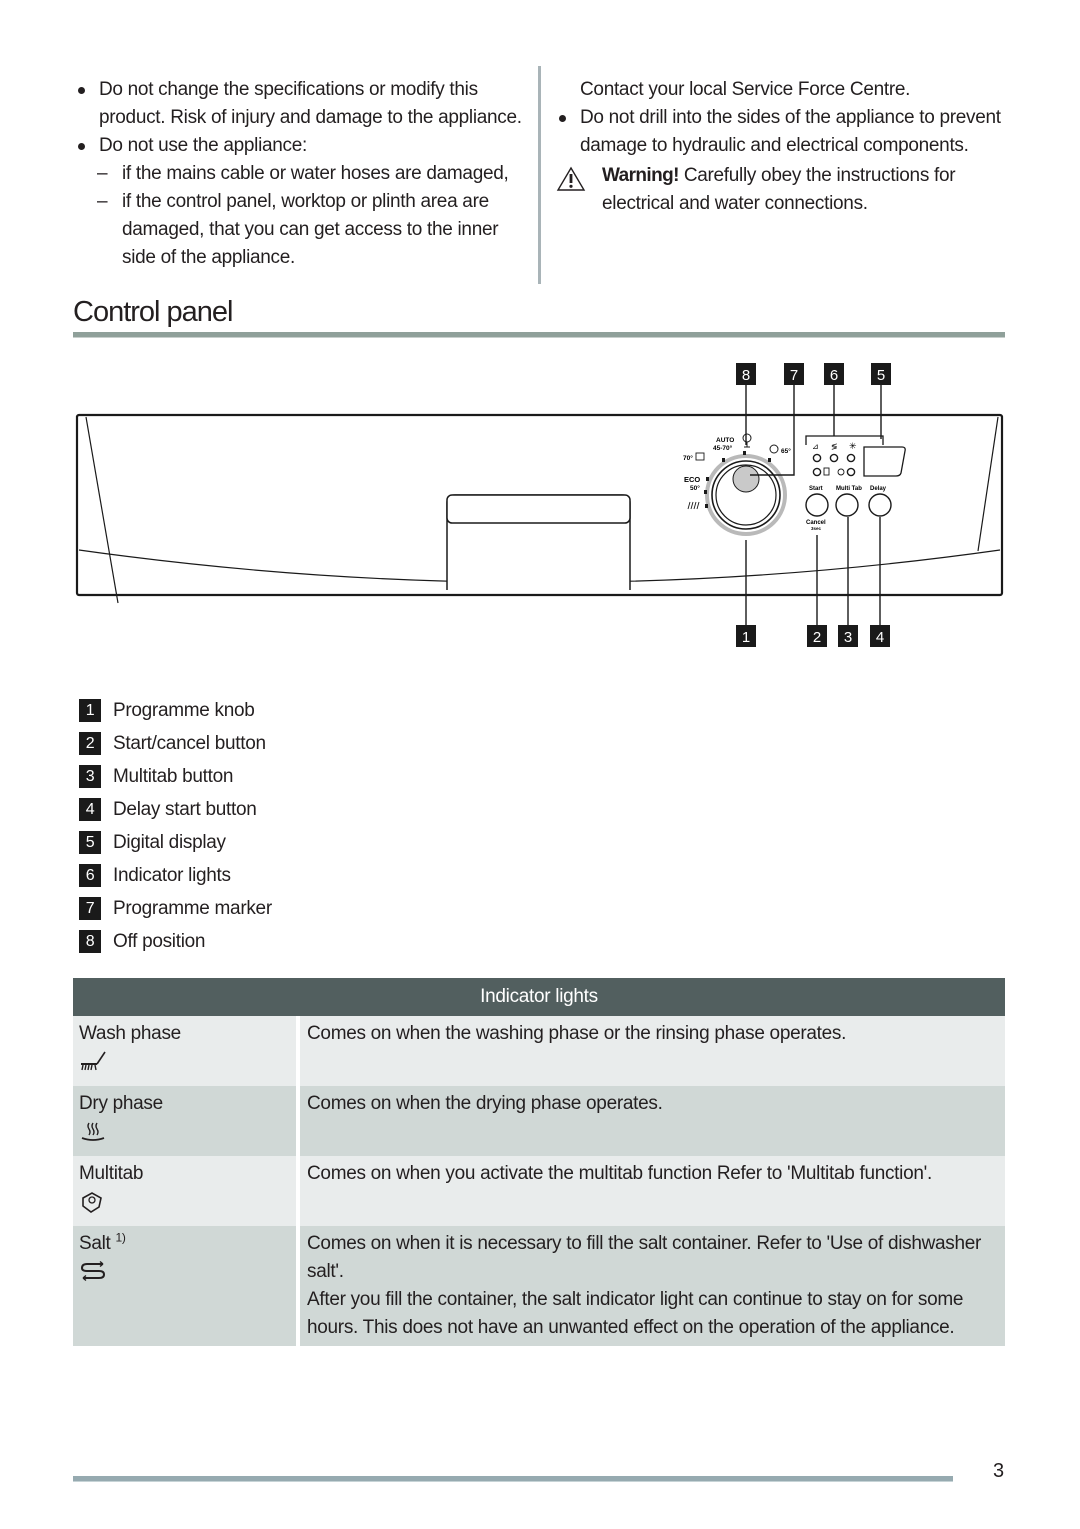 The width and height of the screenshot is (1080, 1529). I want to click on dial-label-auto-temp: 45-70°, so click(723, 448).